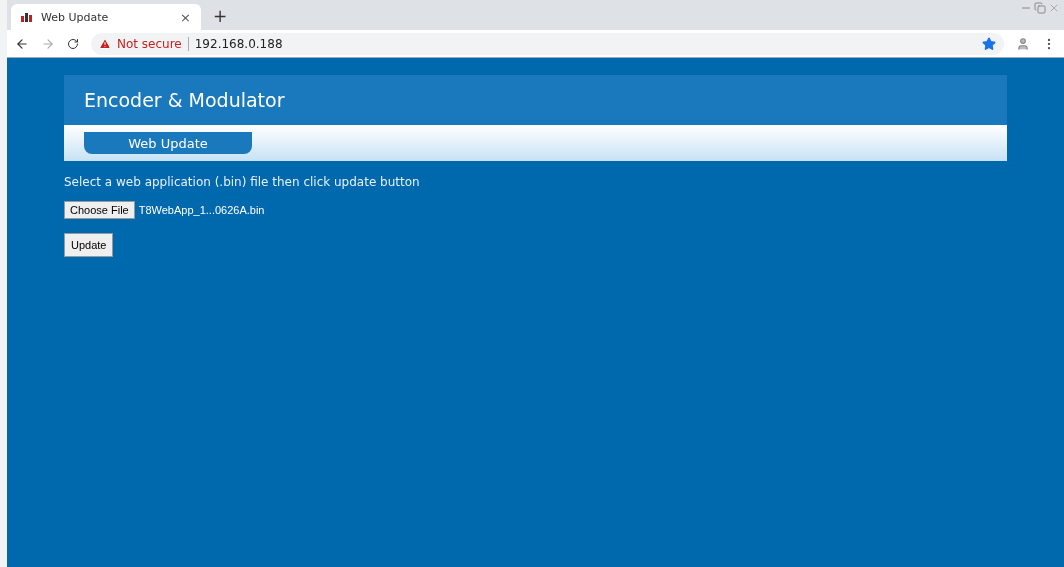  What do you see at coordinates (220, 16) in the screenshot?
I see `new-tab-button: +` at bounding box center [220, 16].